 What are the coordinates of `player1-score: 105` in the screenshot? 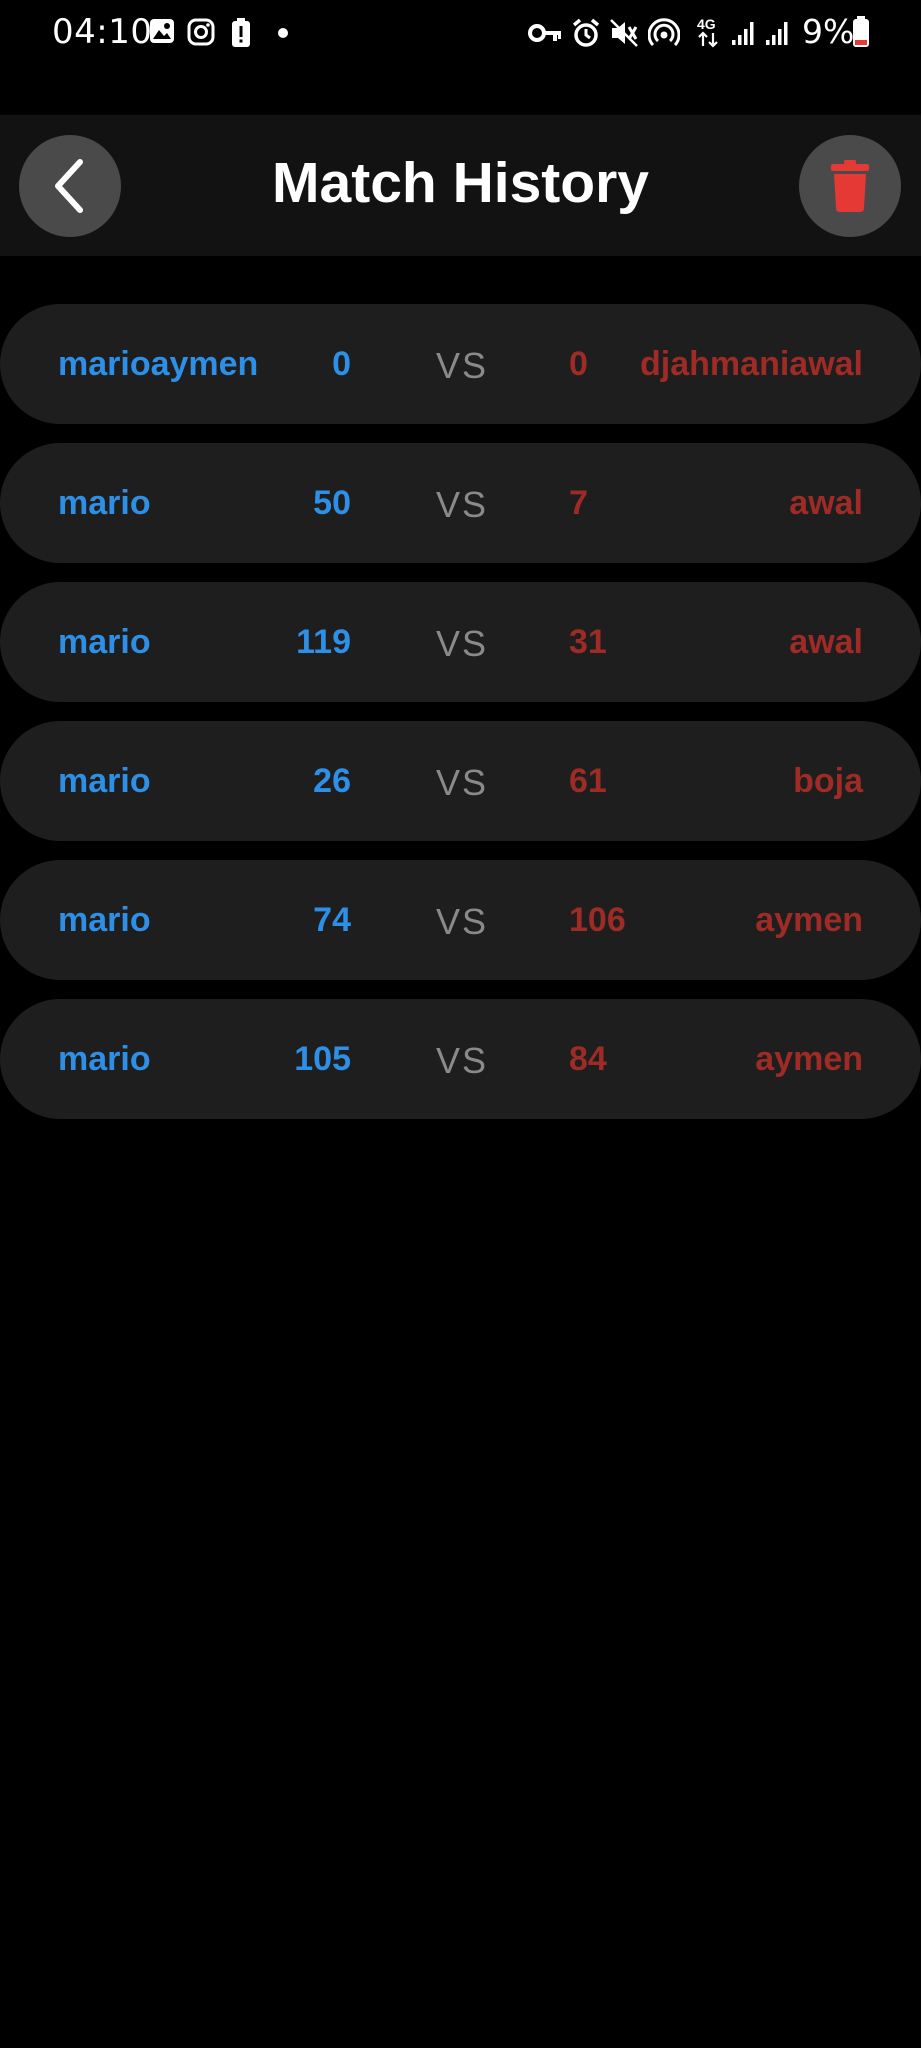 It's located at (322, 1059).